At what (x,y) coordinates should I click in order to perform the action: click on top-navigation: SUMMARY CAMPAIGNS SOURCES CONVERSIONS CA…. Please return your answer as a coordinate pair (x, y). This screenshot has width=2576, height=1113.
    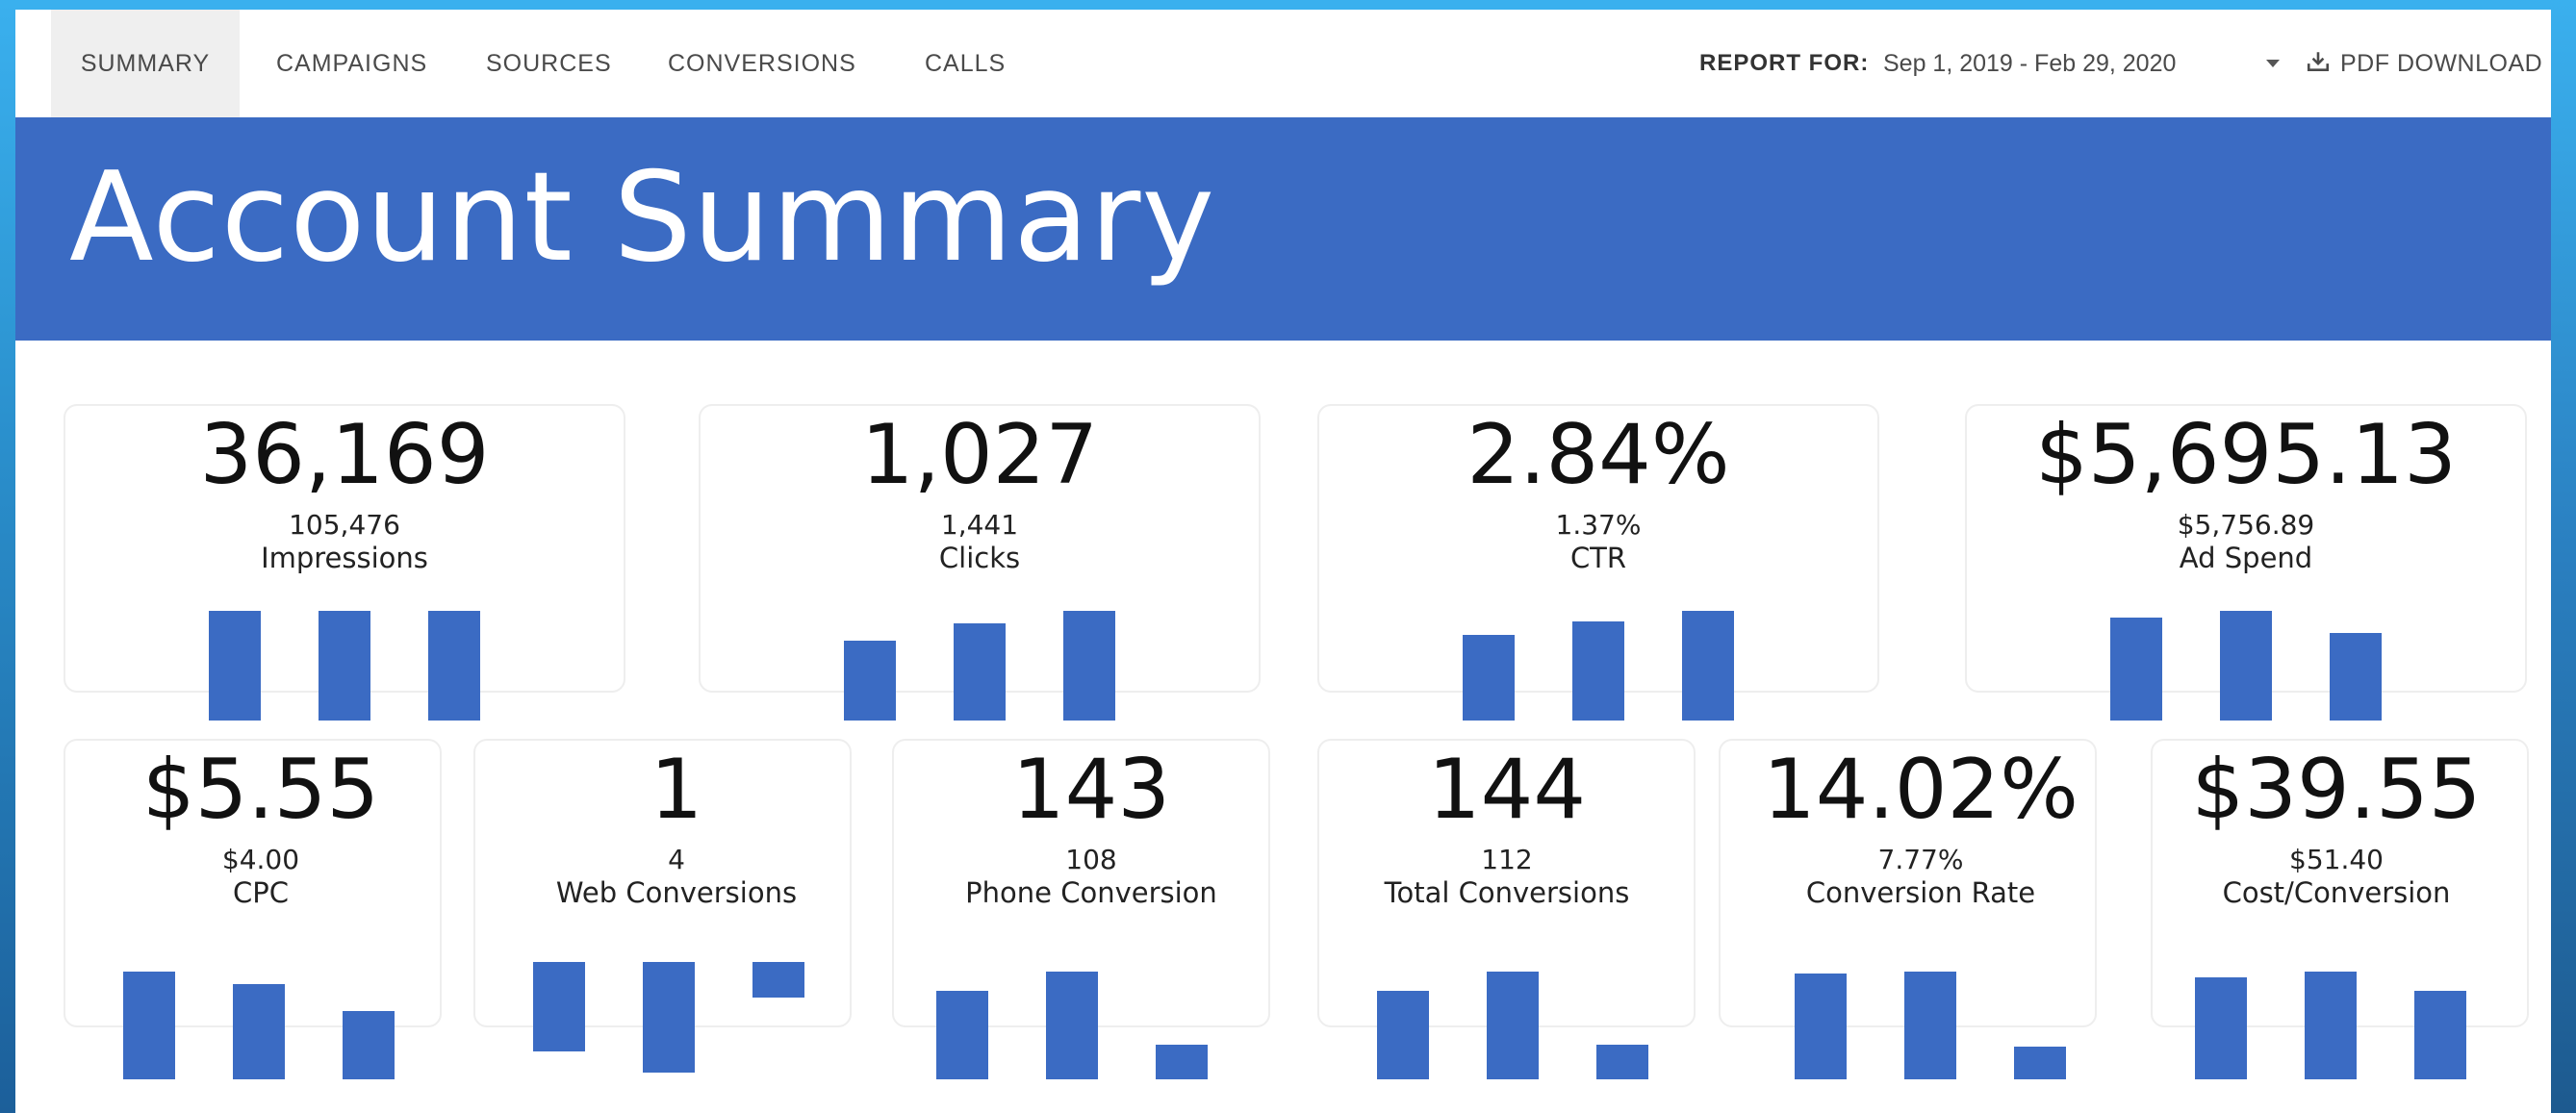
    Looking at the image, I should click on (1283, 64).